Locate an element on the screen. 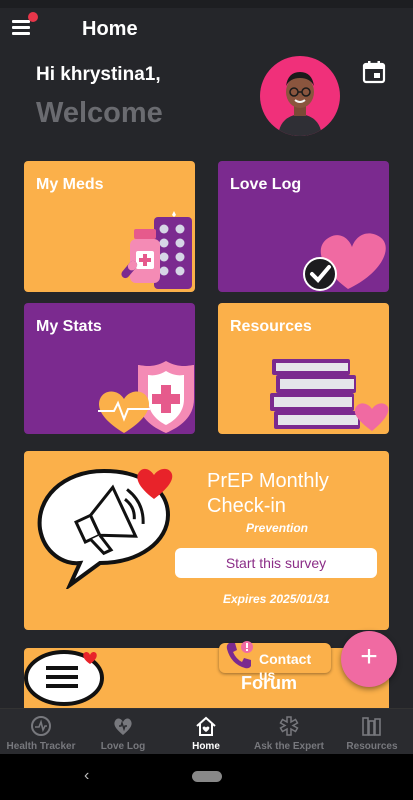 The image size is (413, 800). survey-title: PrEP Monthly Check-in is located at coordinates (268, 493).